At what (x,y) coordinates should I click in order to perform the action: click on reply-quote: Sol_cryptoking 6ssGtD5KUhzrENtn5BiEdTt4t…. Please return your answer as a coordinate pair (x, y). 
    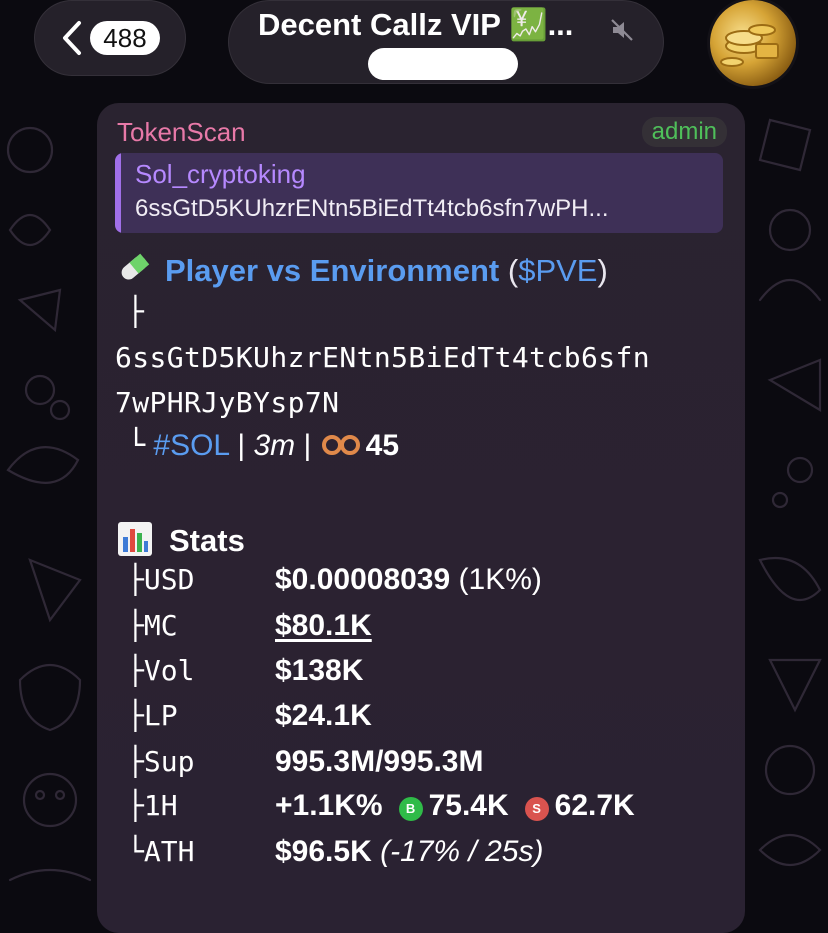
    Looking at the image, I should click on (419, 193).